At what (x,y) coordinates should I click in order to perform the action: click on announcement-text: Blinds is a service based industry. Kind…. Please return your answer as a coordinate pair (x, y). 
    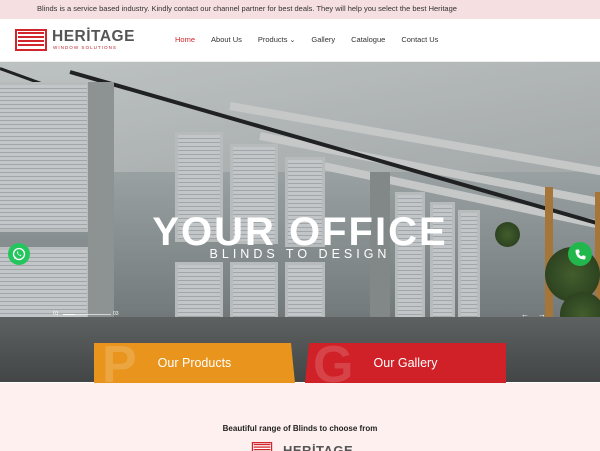
    Looking at the image, I should click on (247, 8).